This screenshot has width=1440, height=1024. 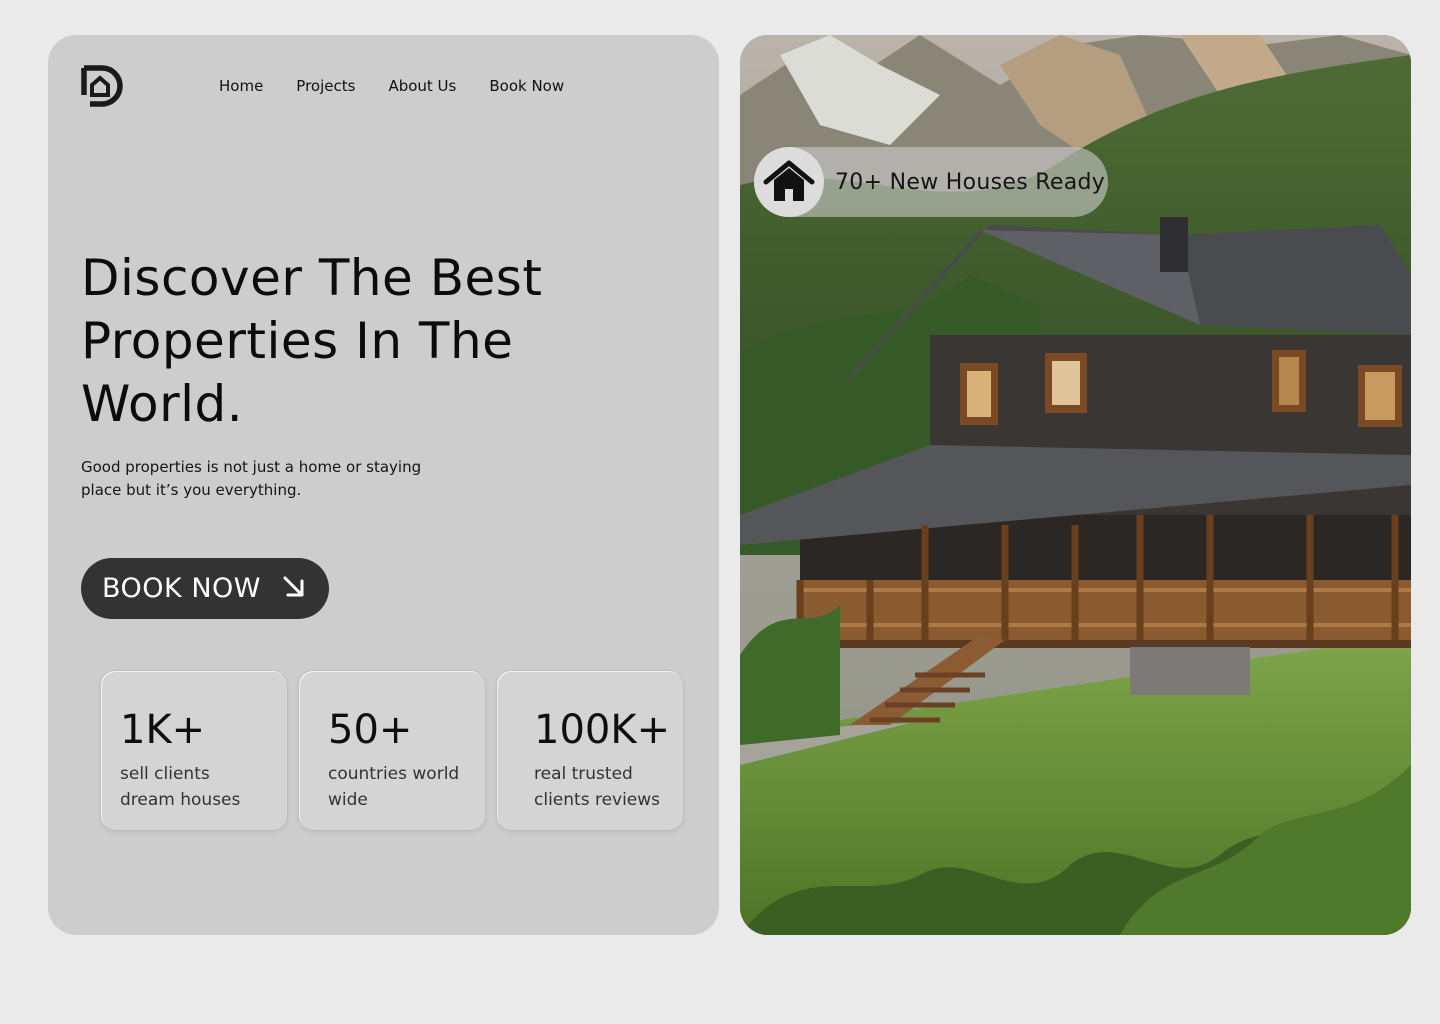 I want to click on book-now-label: BOOK NOW, so click(x=181, y=588).